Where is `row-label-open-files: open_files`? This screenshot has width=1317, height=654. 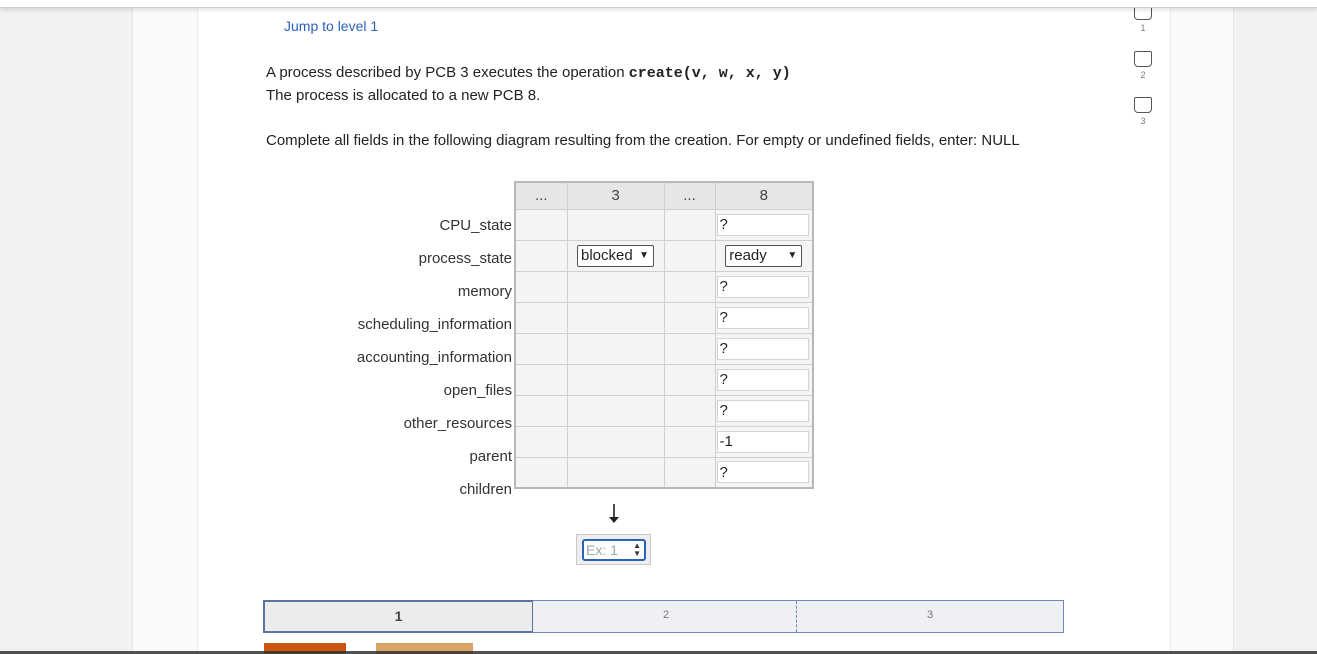 row-label-open-files: open_files is located at coordinates (477, 390).